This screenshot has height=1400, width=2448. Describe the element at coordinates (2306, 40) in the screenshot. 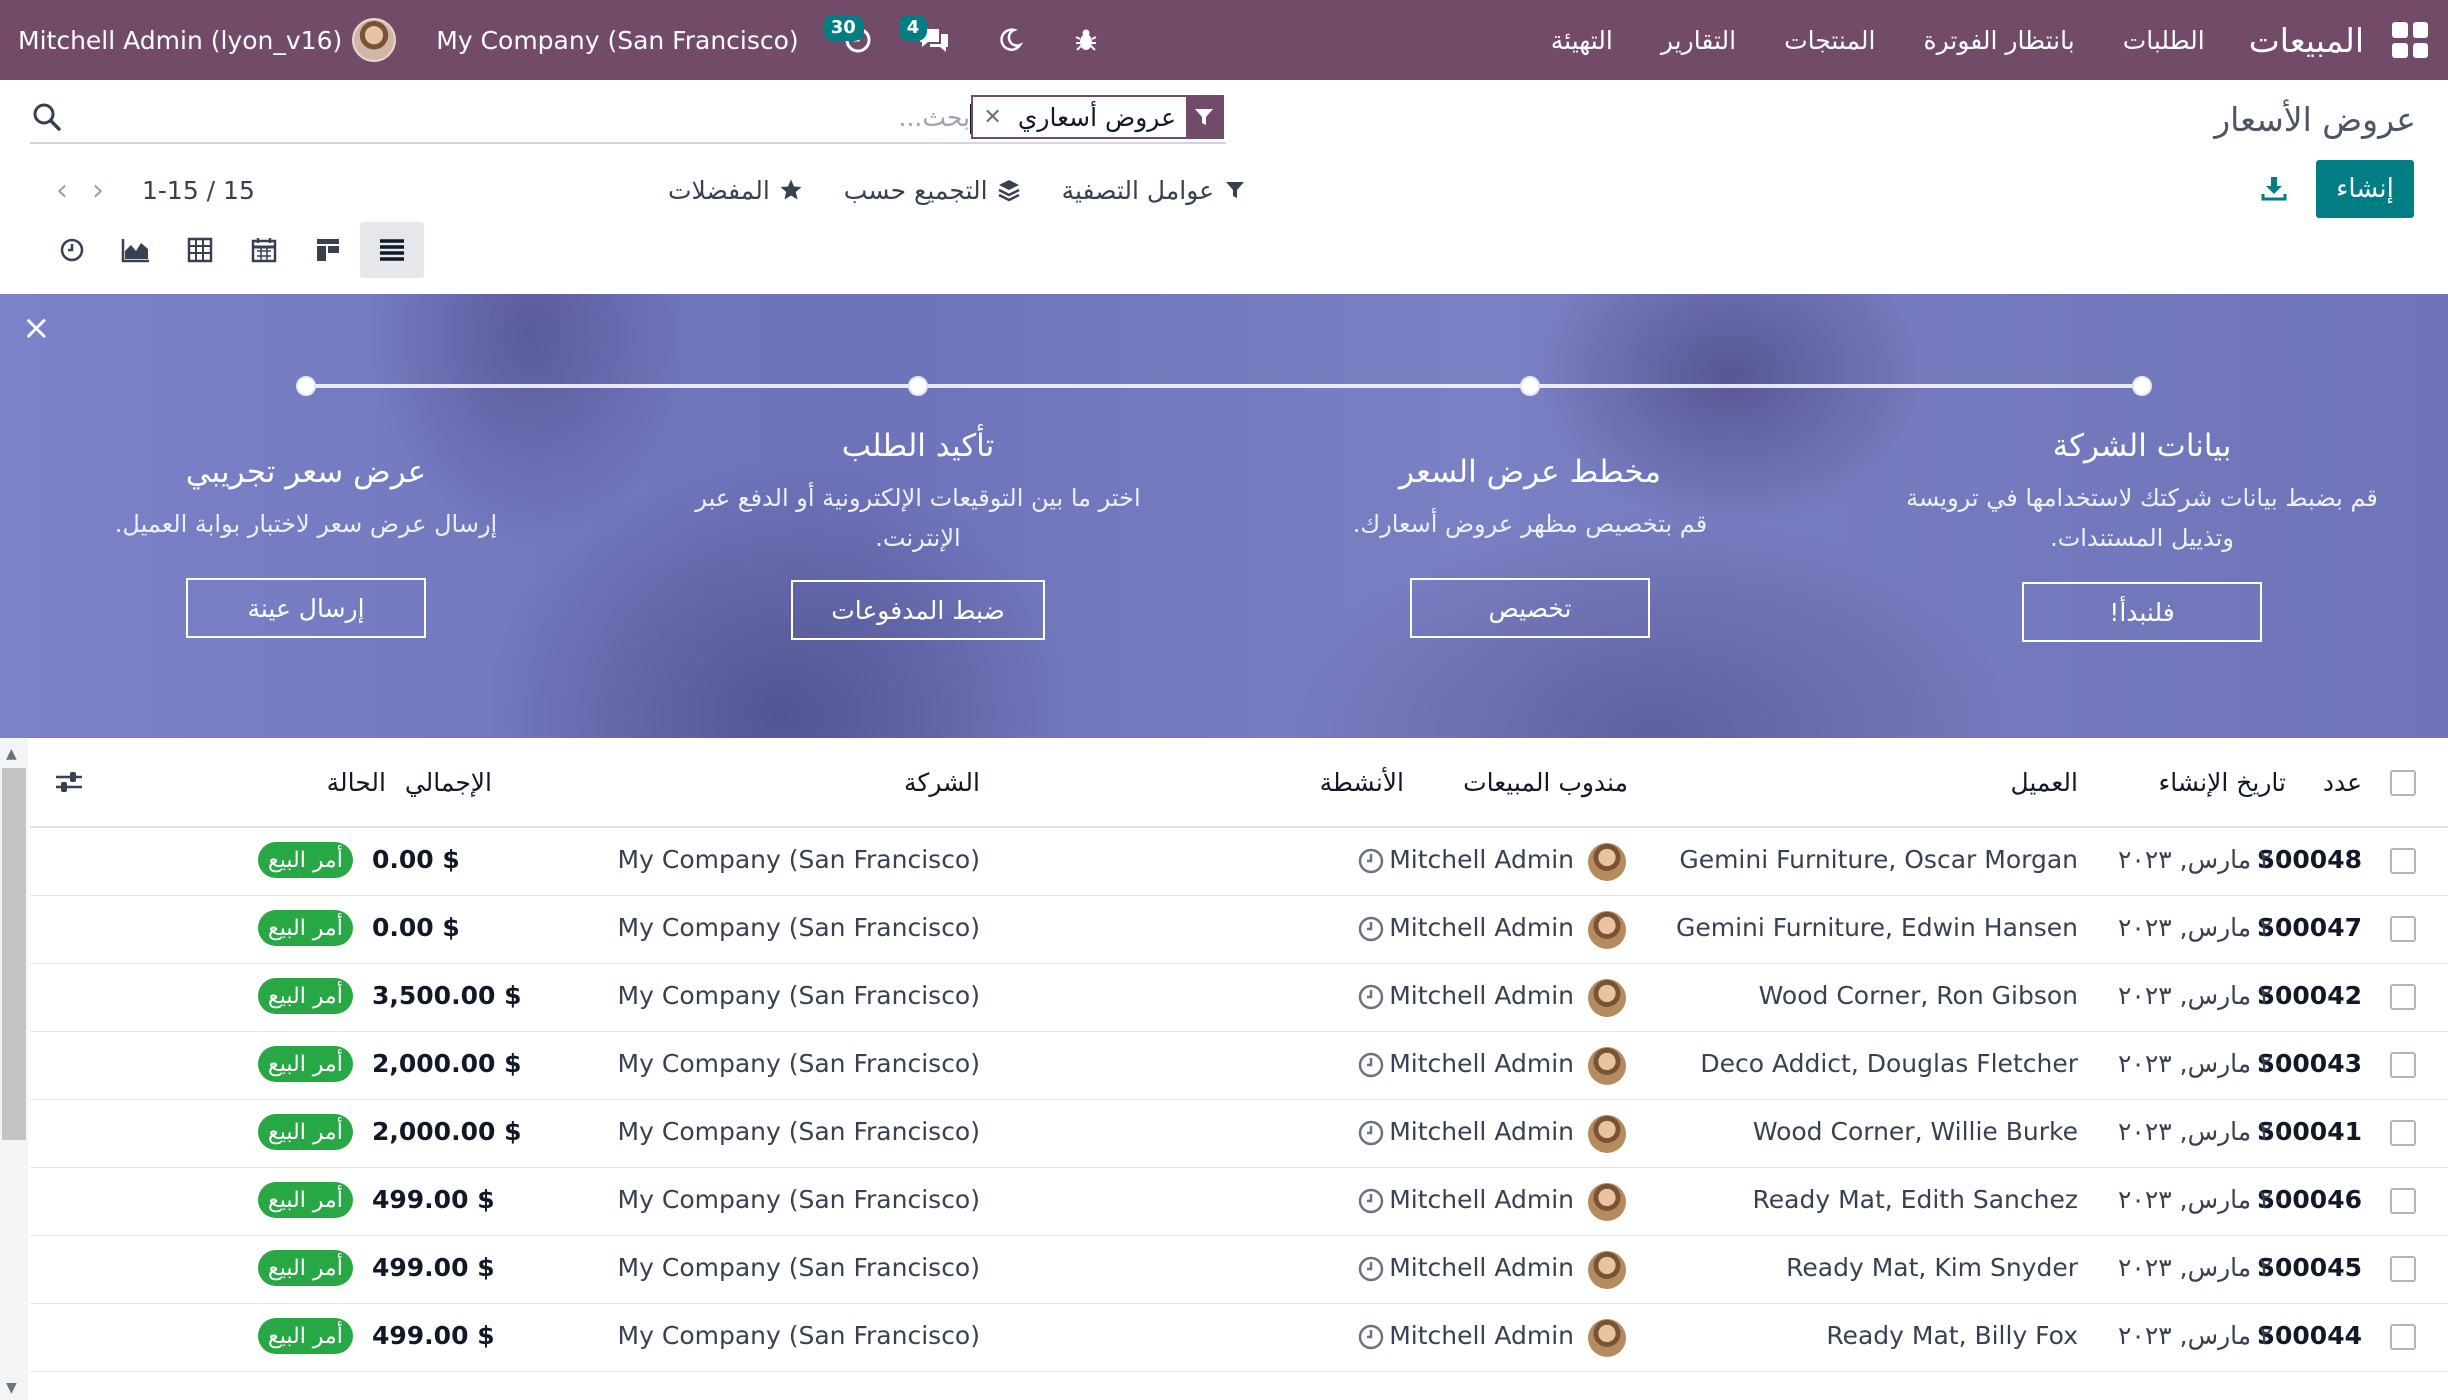

I see `app-brand: المبيعات` at that location.